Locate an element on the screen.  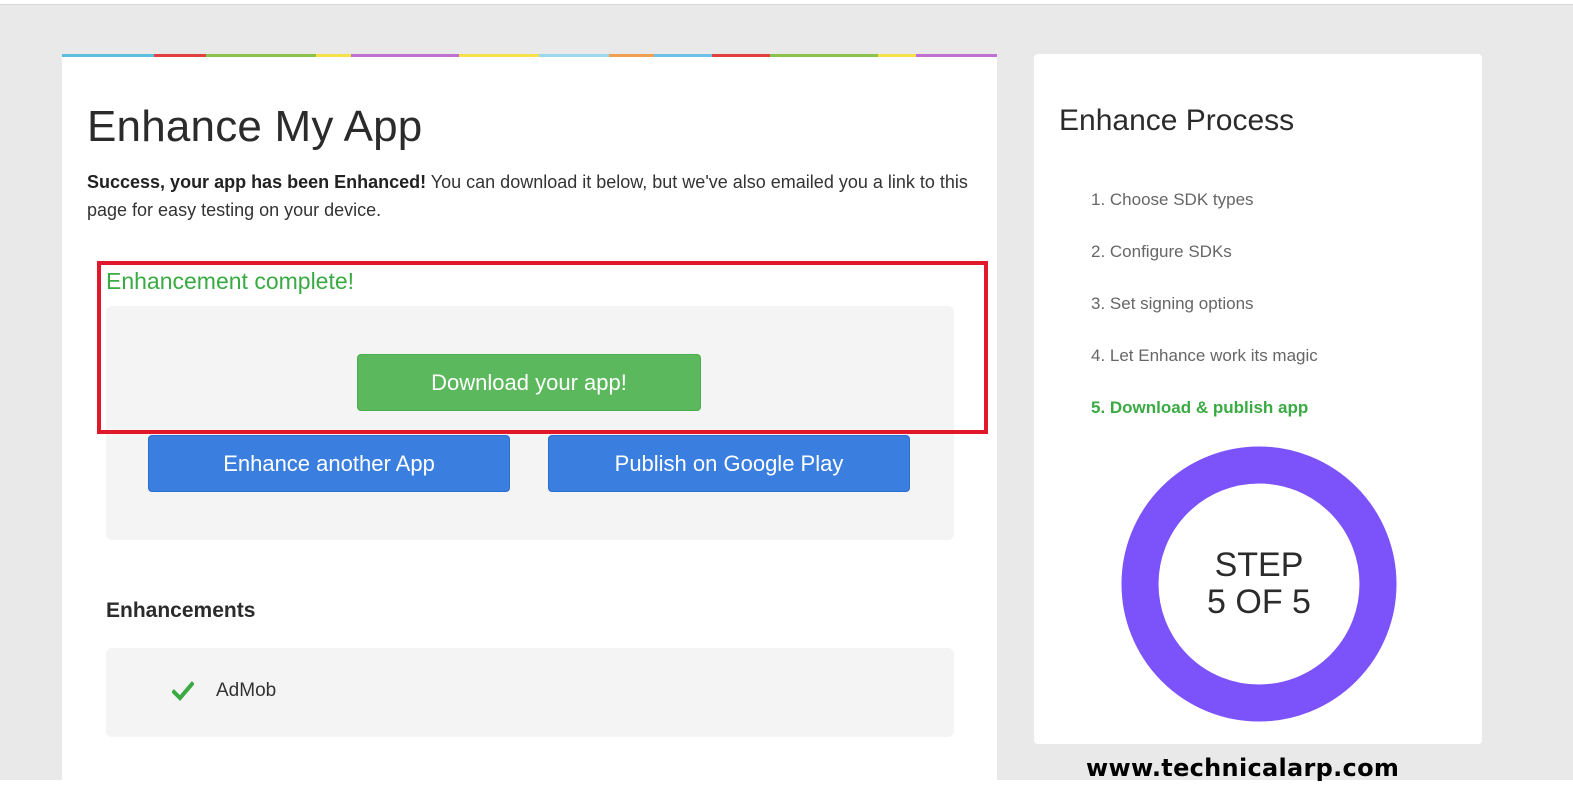
watermark: www.technicalarp.com is located at coordinates (1243, 768).